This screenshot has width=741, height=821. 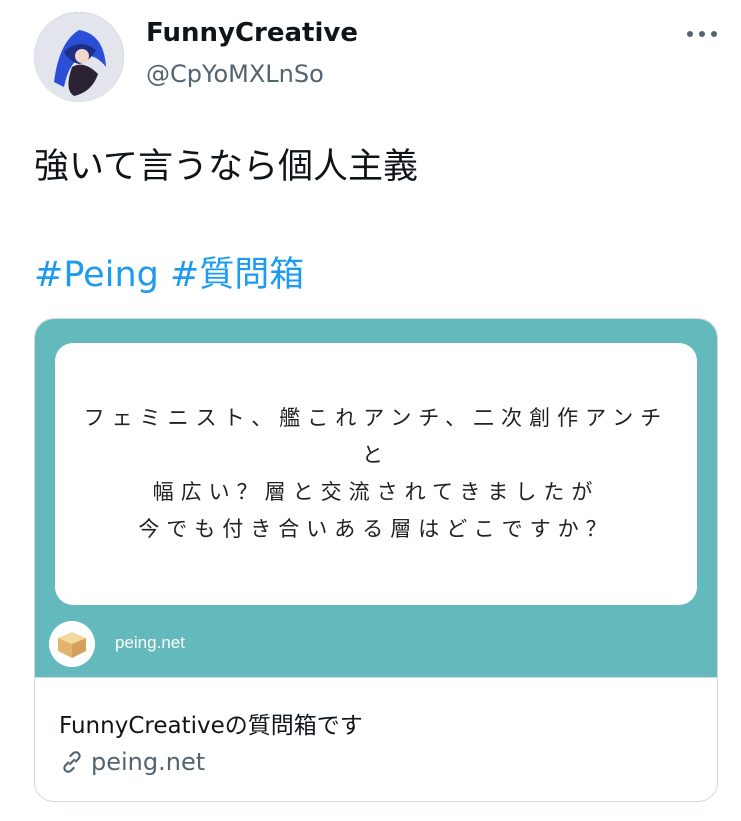 What do you see at coordinates (376, 492) in the screenshot?
I see `question-line: 幅広い？層と交流されてきましたが` at bounding box center [376, 492].